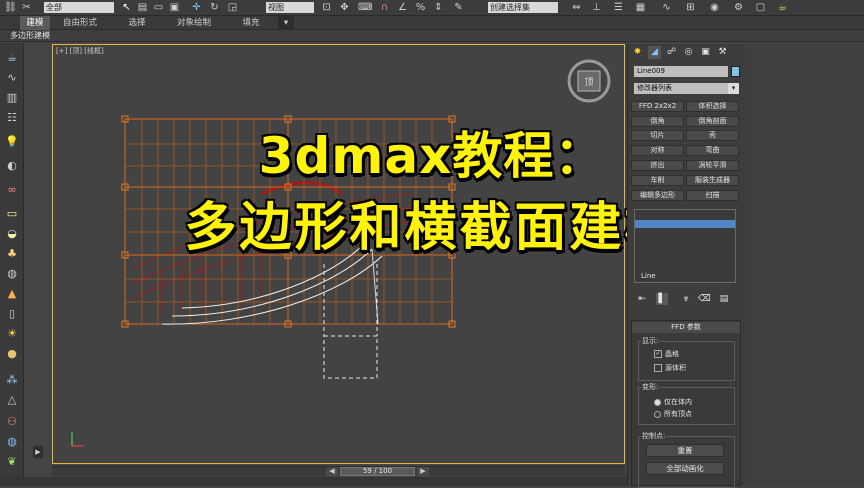  What do you see at coordinates (423, 471) in the screenshot?
I see `next-frame-icon: ▶` at bounding box center [423, 471].